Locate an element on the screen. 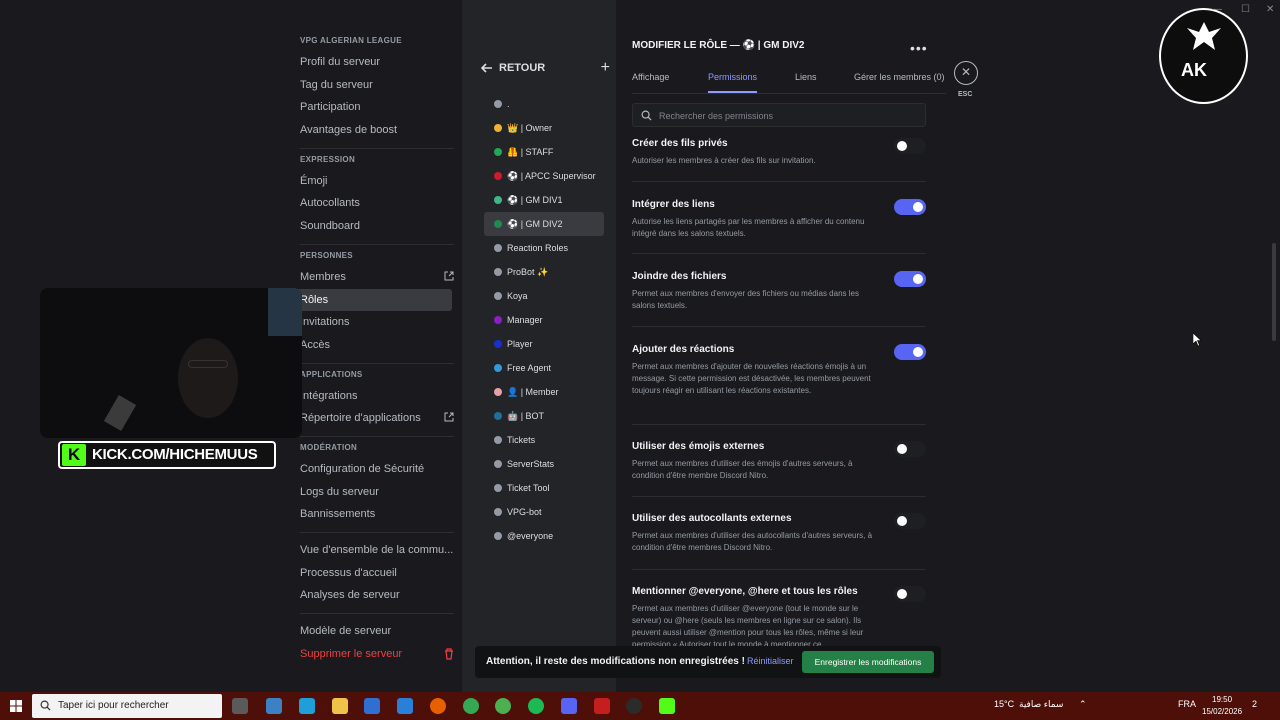 The image size is (1280, 720). nav-item: Participation is located at coordinates (377, 107).